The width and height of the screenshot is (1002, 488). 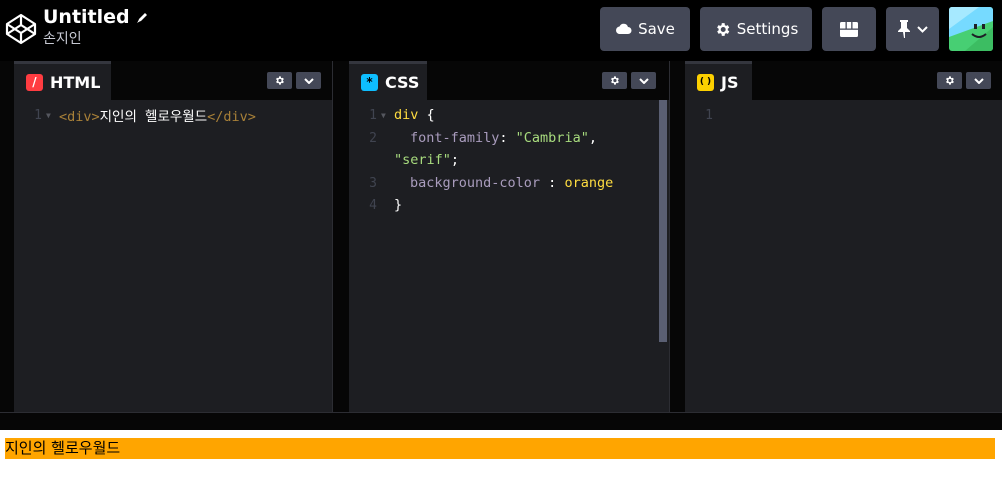 I want to click on tab-html: / HTML, so click(x=62, y=80).